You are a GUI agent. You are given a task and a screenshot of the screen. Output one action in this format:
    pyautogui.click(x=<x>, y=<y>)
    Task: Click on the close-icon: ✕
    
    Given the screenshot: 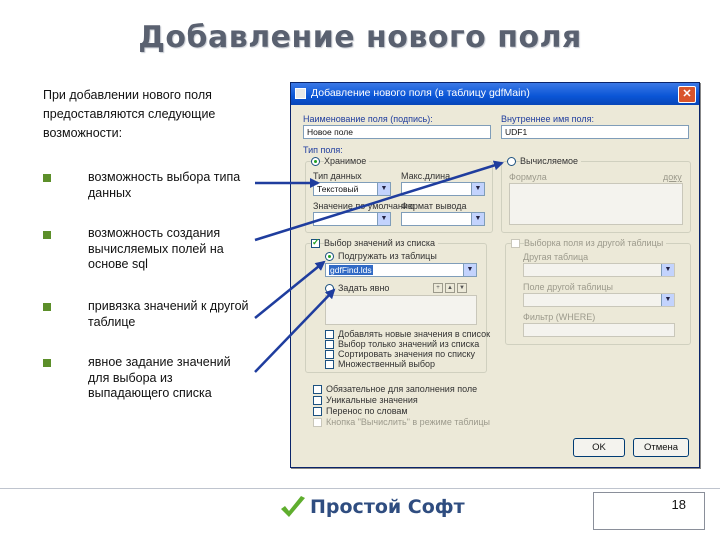 What is the action you would take?
    pyautogui.click(x=687, y=94)
    